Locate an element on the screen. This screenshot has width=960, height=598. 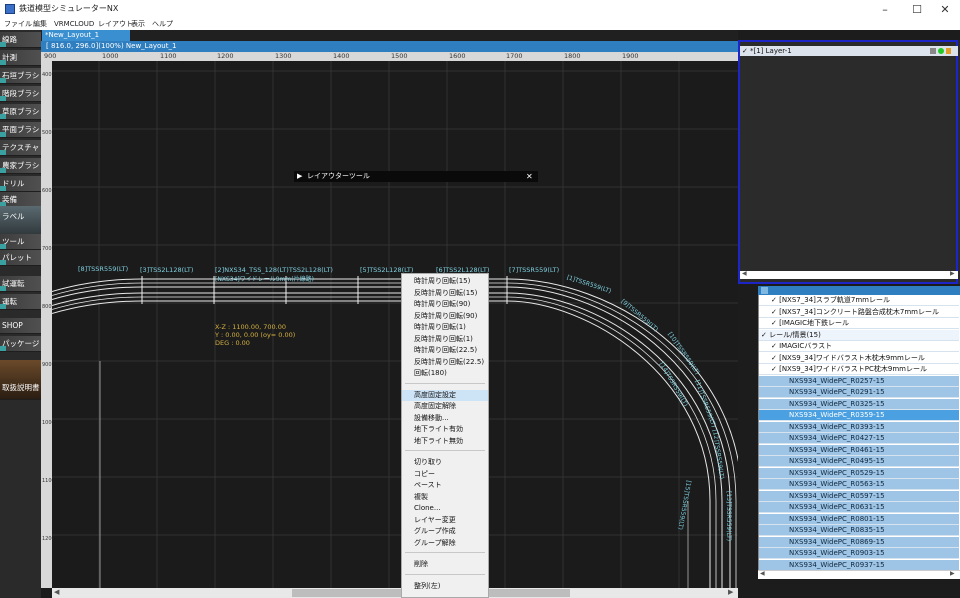
context-menu-item: 回転(180) is located at coordinates (445, 373).